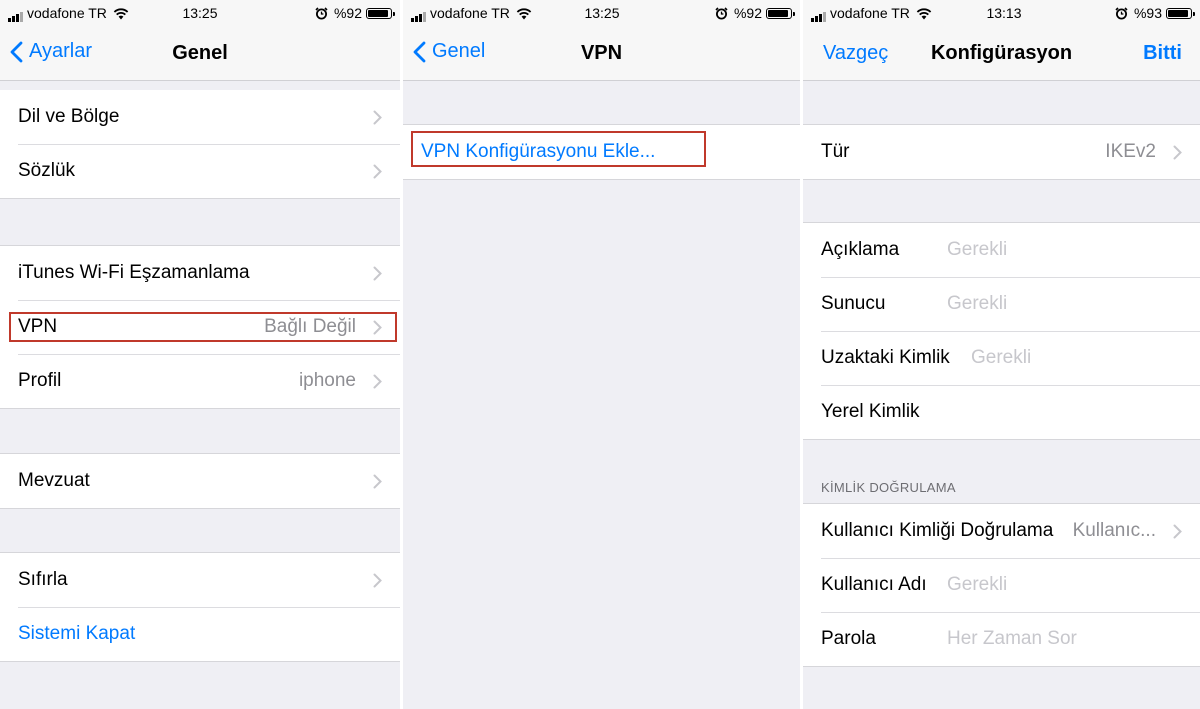  Describe the element at coordinates (203, 327) in the screenshot. I see `vpn-highlight-box` at that location.